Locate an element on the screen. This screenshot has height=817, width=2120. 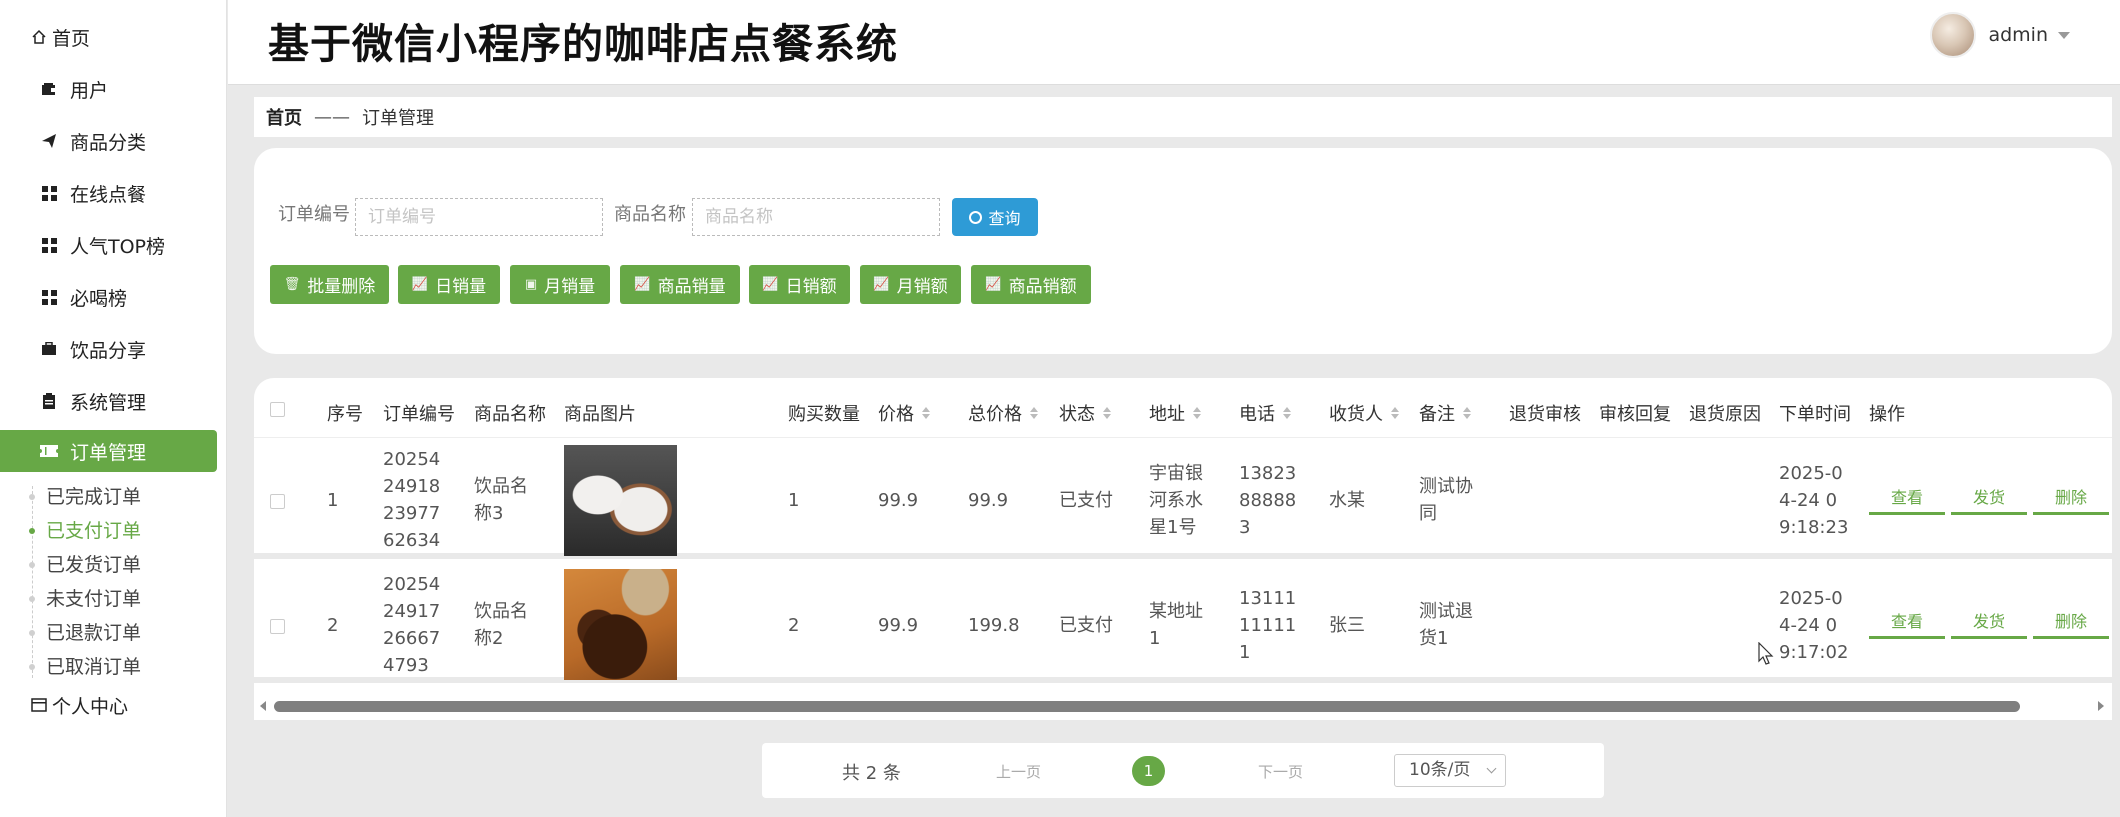
scroll-left-arrow-icon is located at coordinates (263, 706).